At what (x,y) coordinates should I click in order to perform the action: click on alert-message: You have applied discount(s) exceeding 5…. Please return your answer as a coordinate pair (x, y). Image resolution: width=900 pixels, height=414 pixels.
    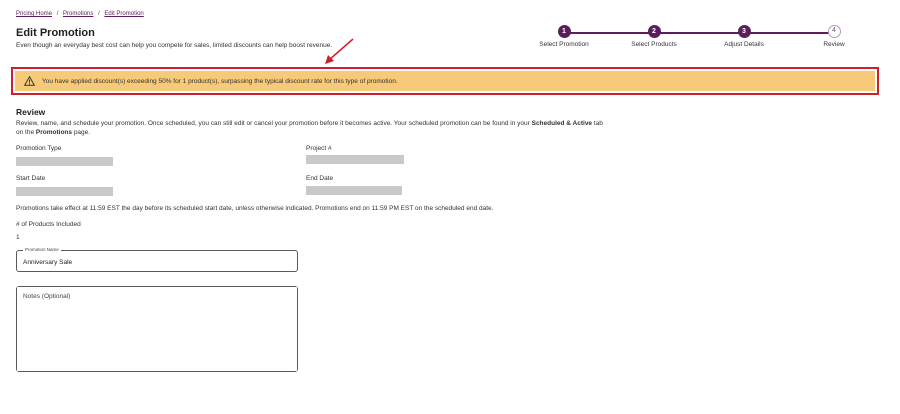
    Looking at the image, I should click on (220, 81).